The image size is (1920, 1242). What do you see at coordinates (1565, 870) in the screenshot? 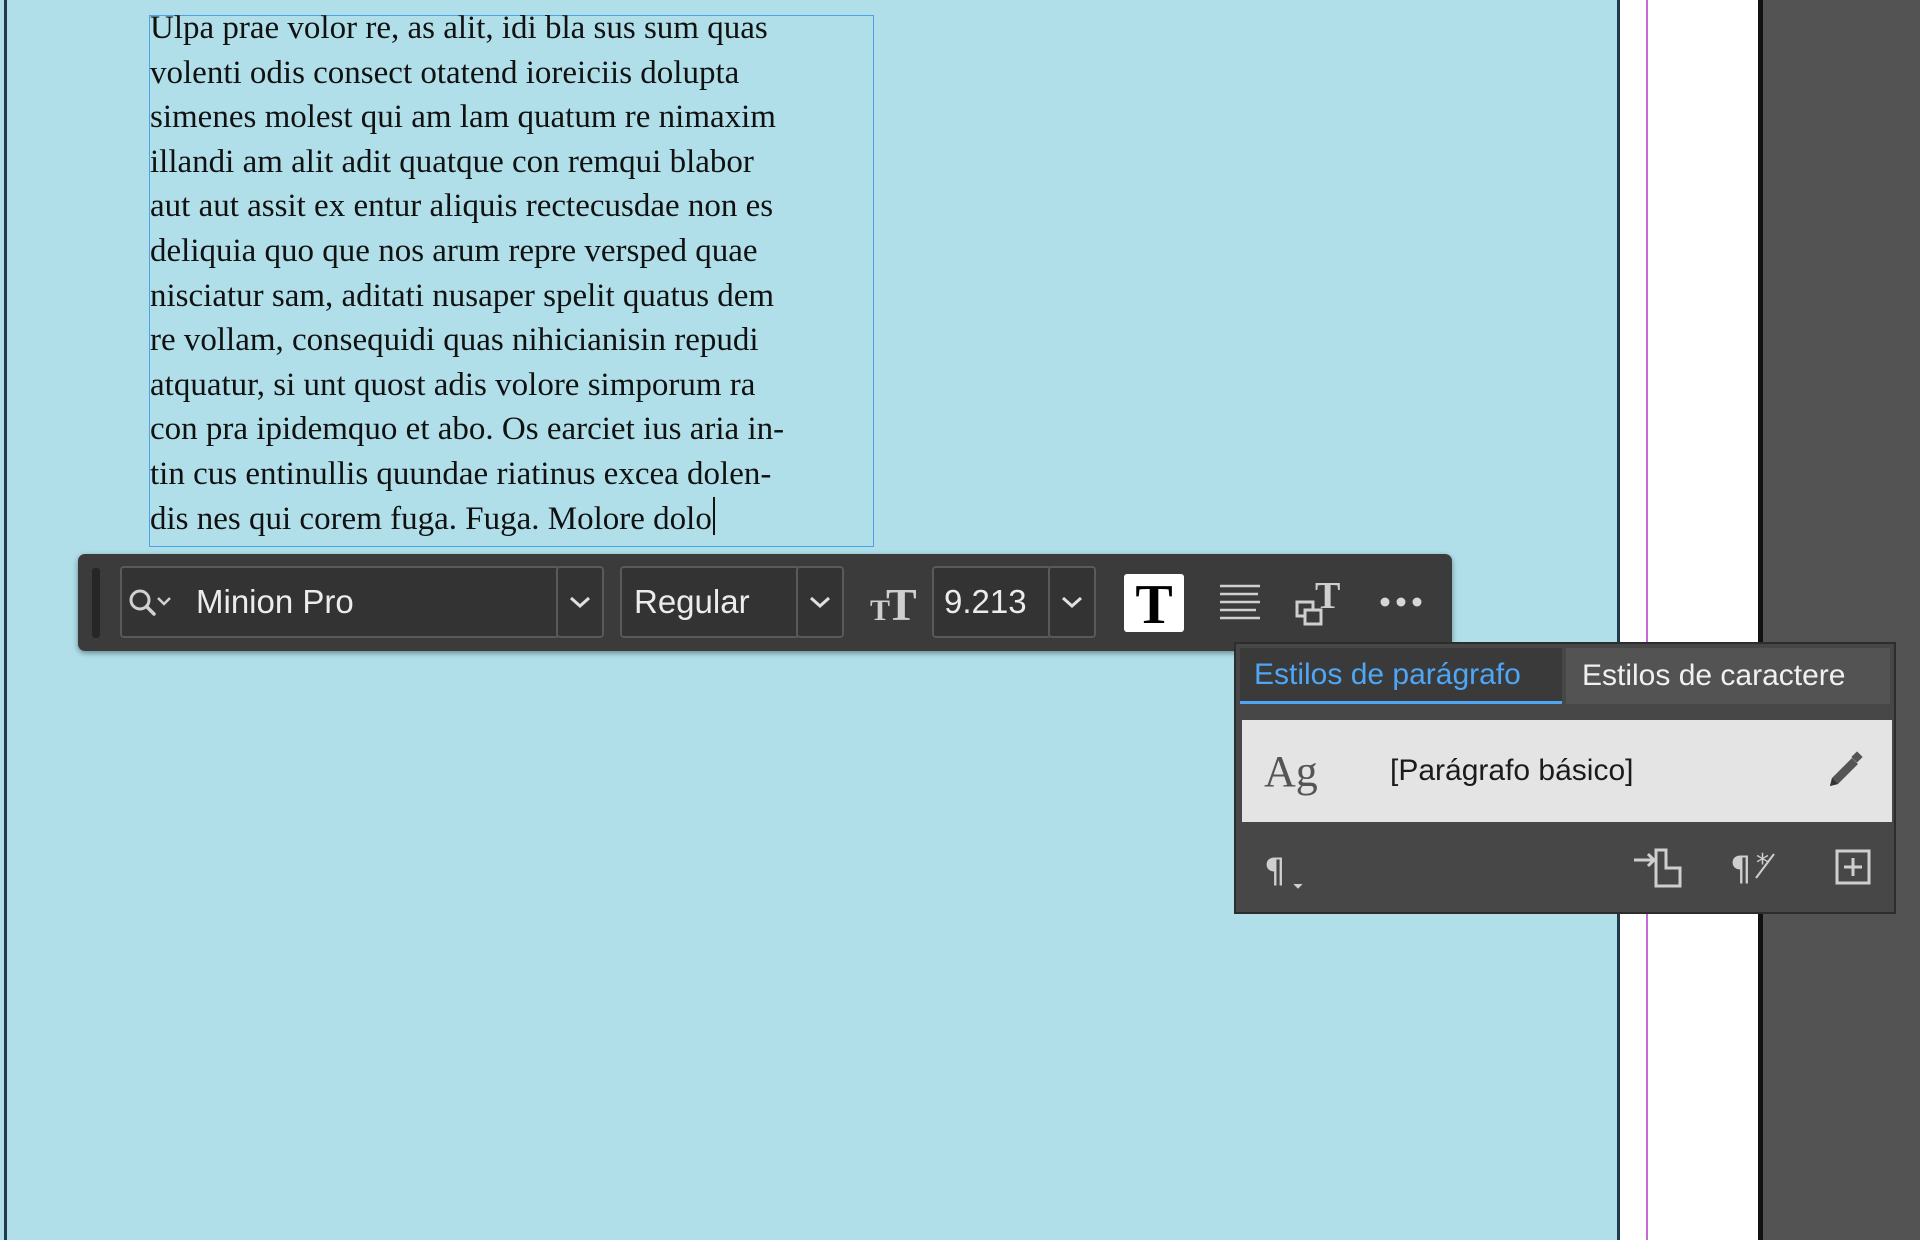
I see `panel-footer: ¶ ¶ *` at bounding box center [1565, 870].